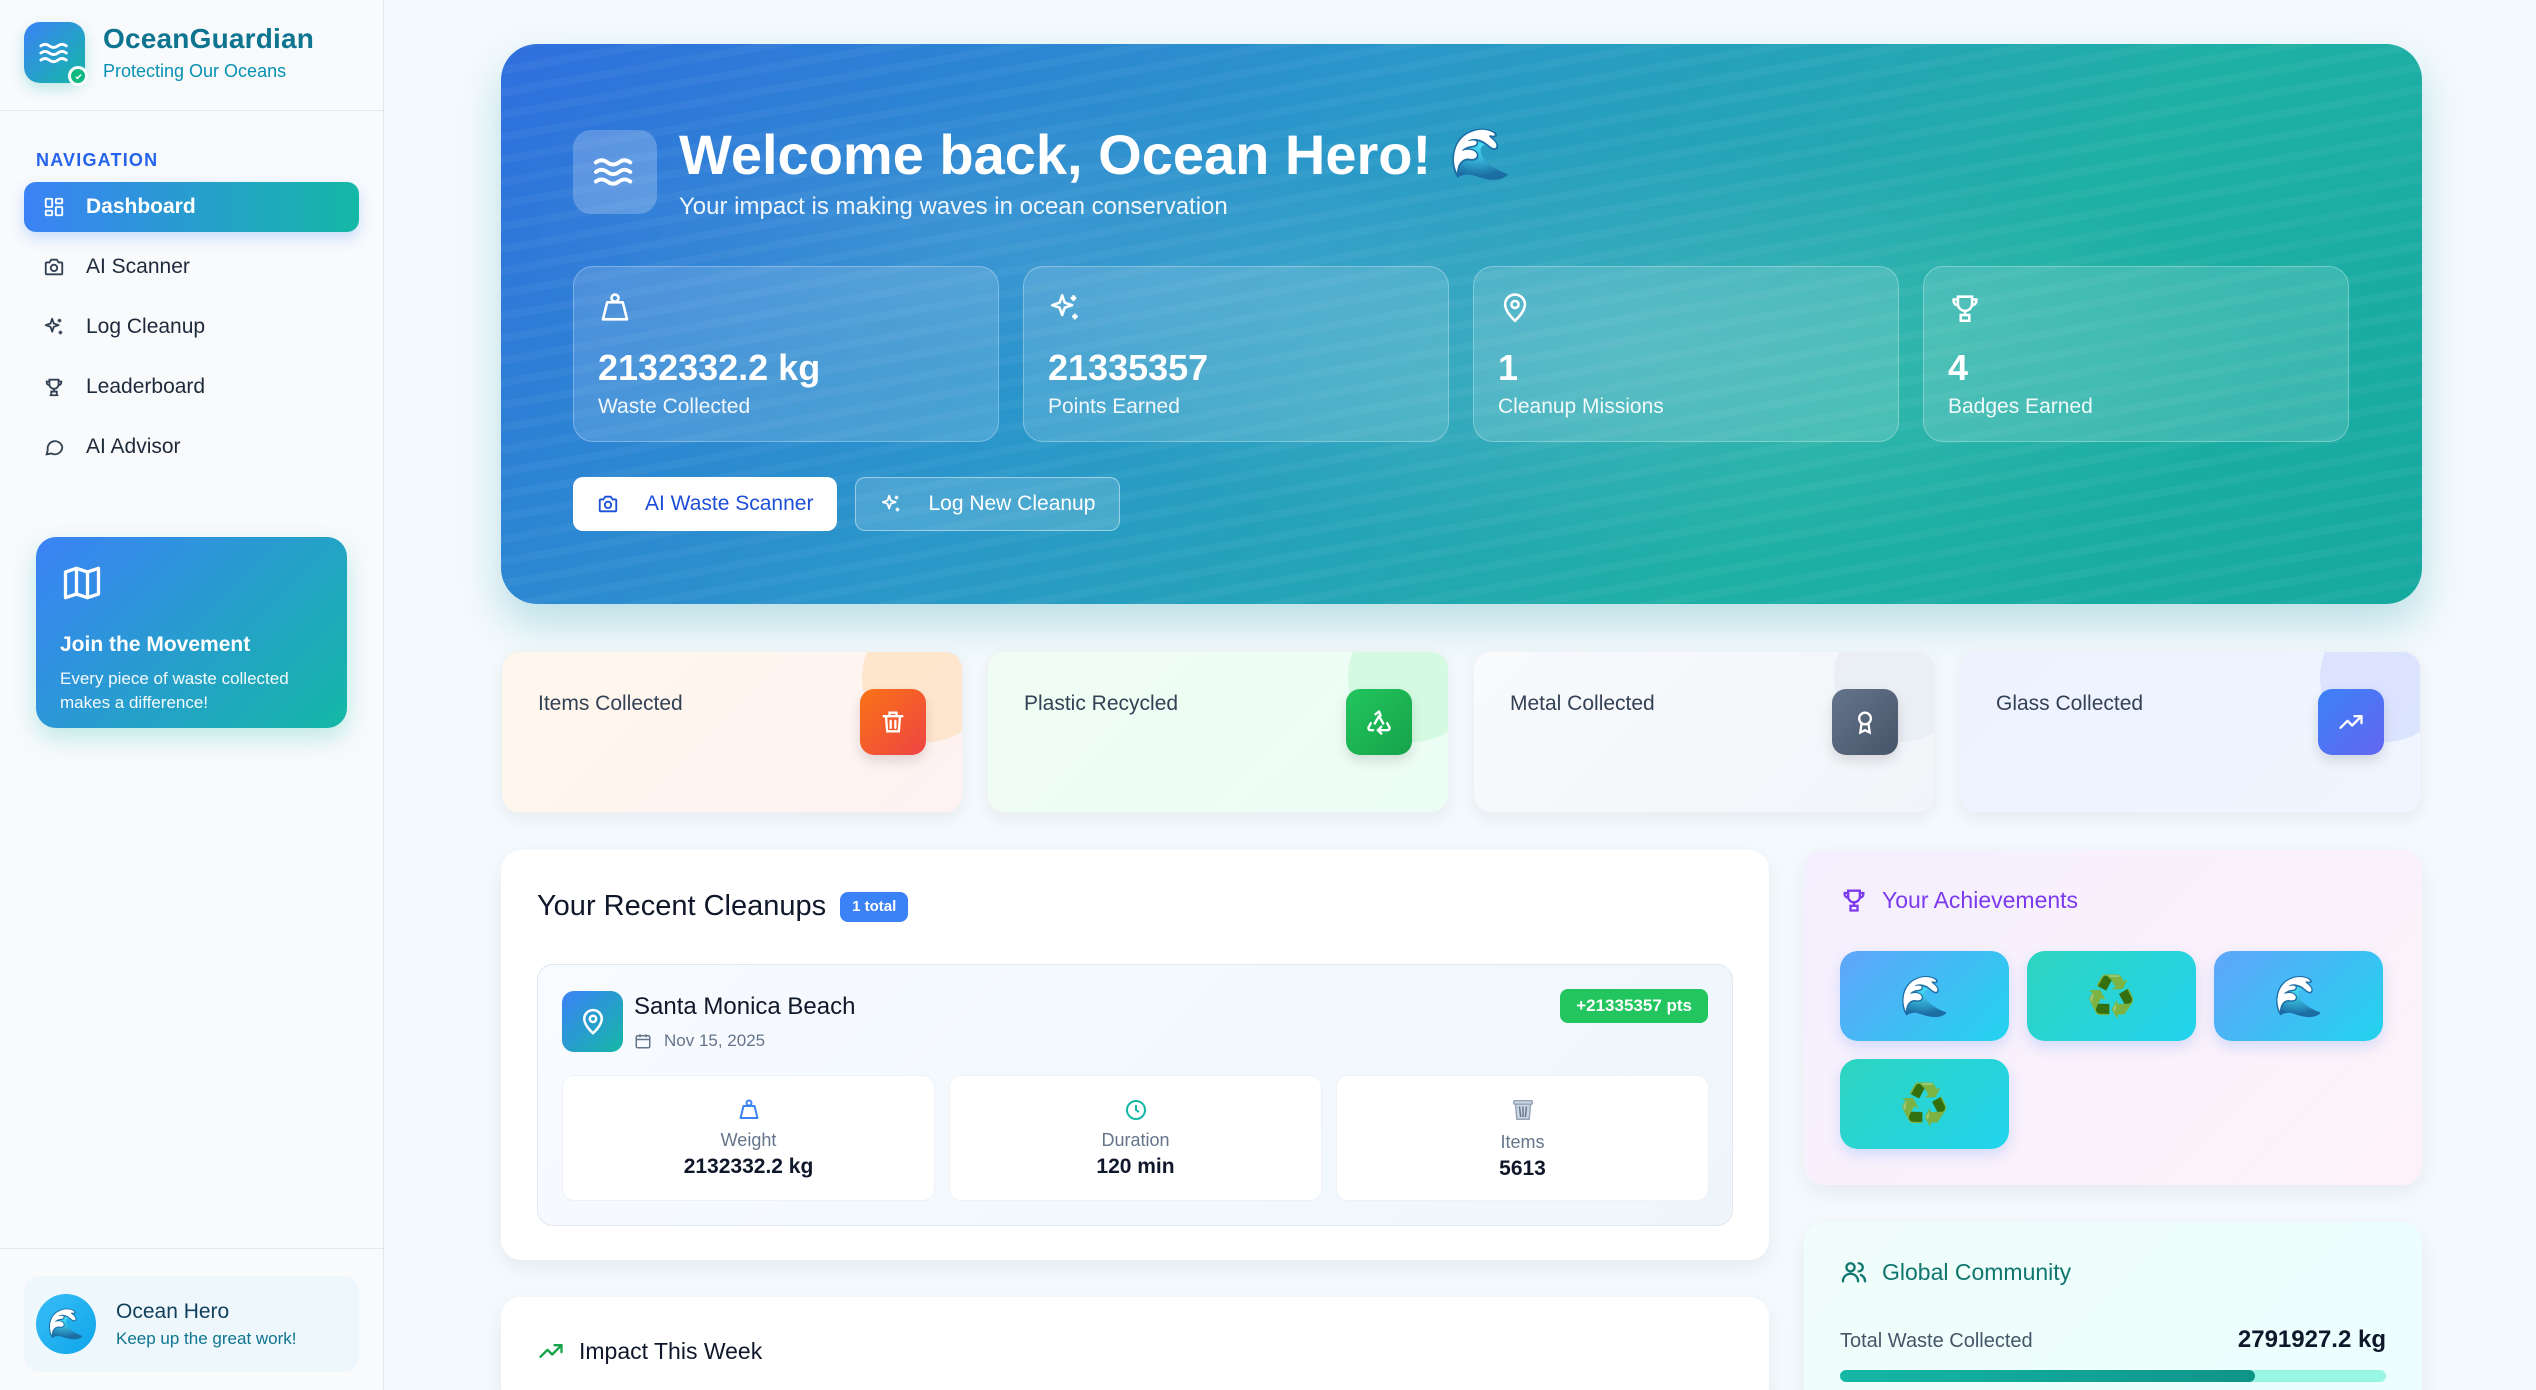  What do you see at coordinates (191, 447) in the screenshot?
I see `sidebar-item-ai-advisor: AI Advisor` at bounding box center [191, 447].